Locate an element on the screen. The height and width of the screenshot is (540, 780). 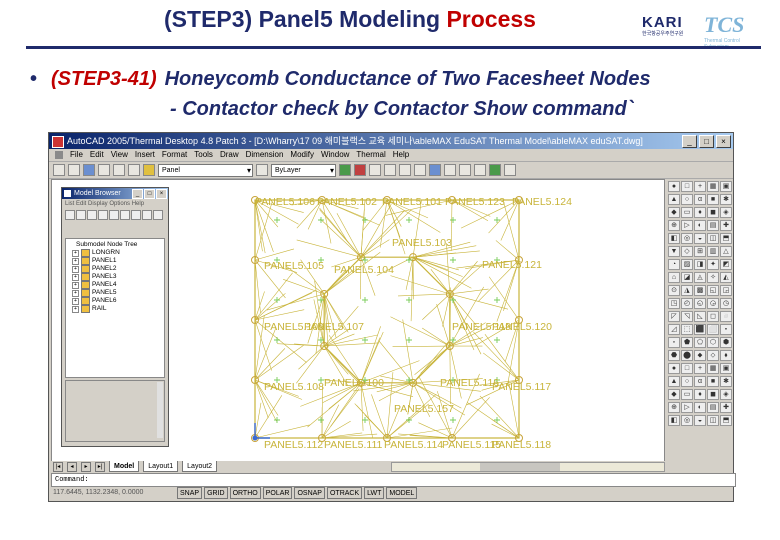
menu-draw: Draw is located at coordinates (229, 155).